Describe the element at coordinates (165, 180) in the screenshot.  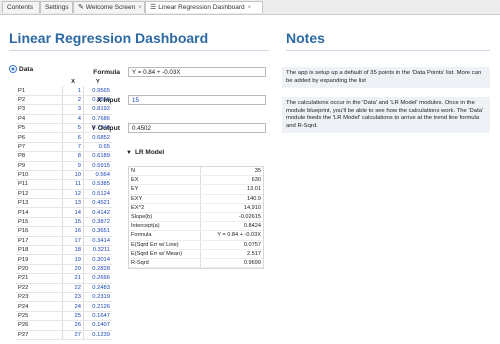
I see `lr-model-label: EX` at that location.